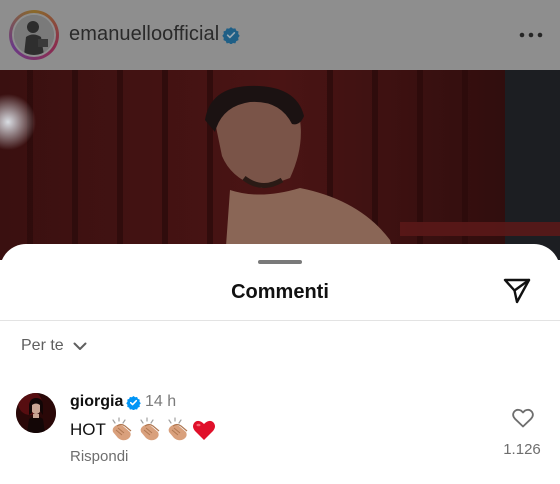  Describe the element at coordinates (96, 402) in the screenshot. I see `commenter-username: giorgia` at that location.